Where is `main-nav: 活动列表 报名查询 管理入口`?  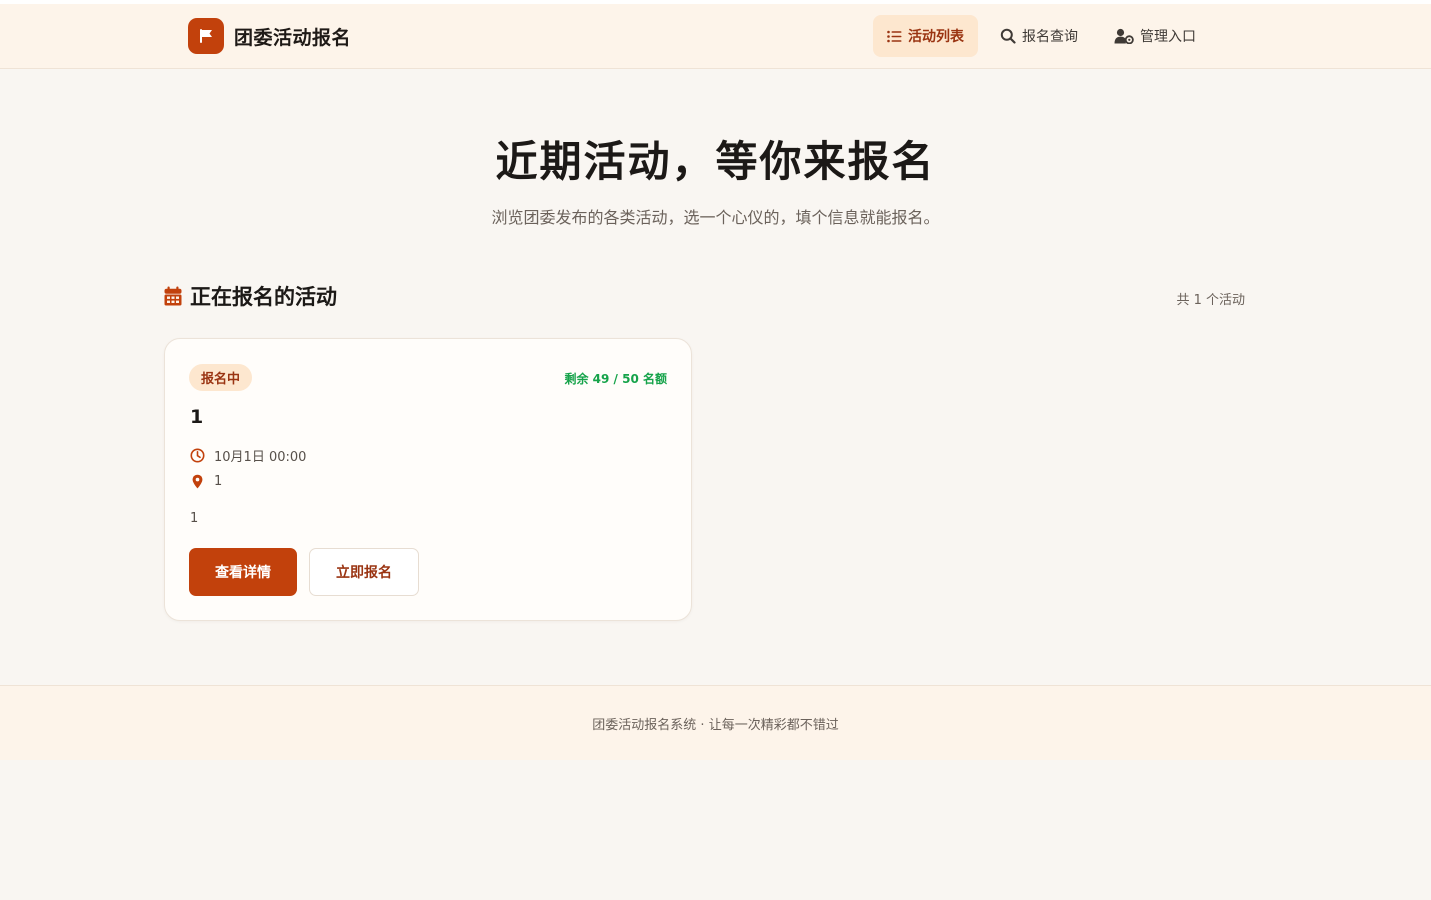
main-nav: 活动列表 报名查询 管理入口 is located at coordinates (1045, 36).